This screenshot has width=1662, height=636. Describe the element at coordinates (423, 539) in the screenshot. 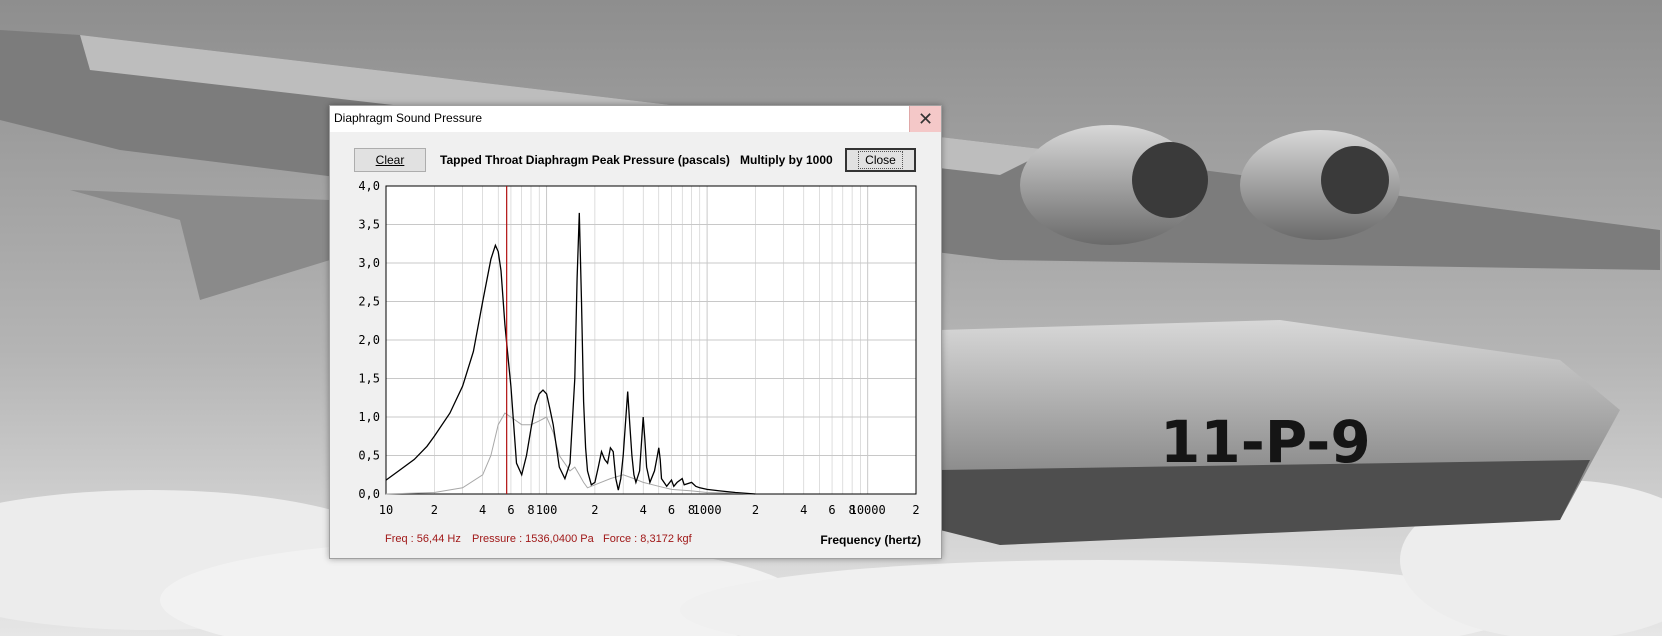

I see `freq-readout: Freq : 56,44 Hz` at that location.